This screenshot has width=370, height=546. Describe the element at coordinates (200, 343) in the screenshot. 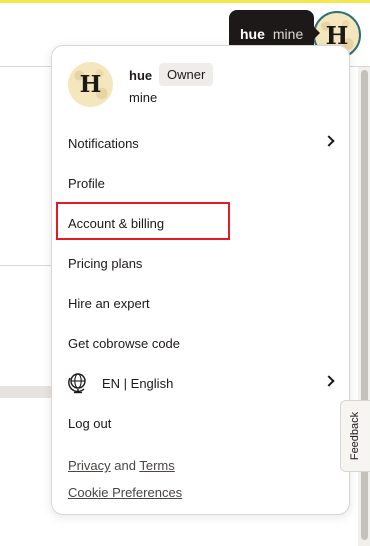

I see `menu-item-cobrowse-code: Get cobrowse code` at that location.